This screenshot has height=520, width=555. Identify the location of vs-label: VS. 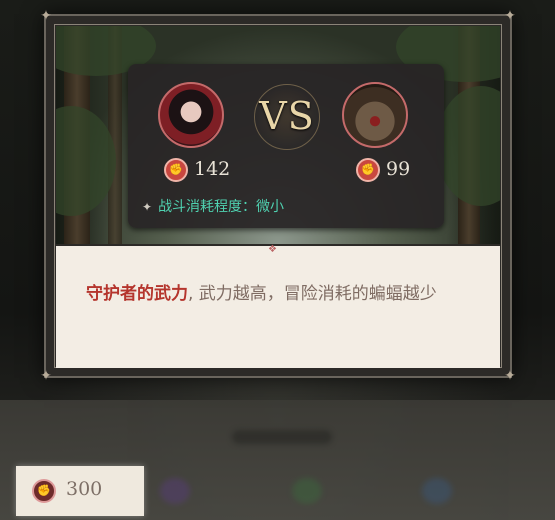
(287, 116).